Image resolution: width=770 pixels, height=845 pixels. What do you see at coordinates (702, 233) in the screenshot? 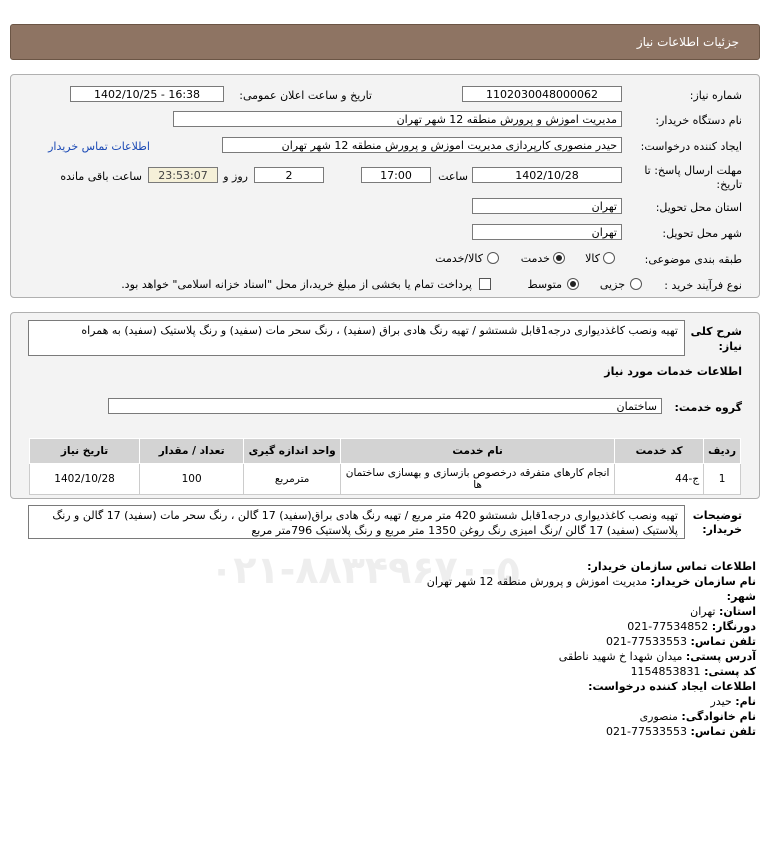
I see `city-label: شهر محل تحویل:` at bounding box center [702, 233].